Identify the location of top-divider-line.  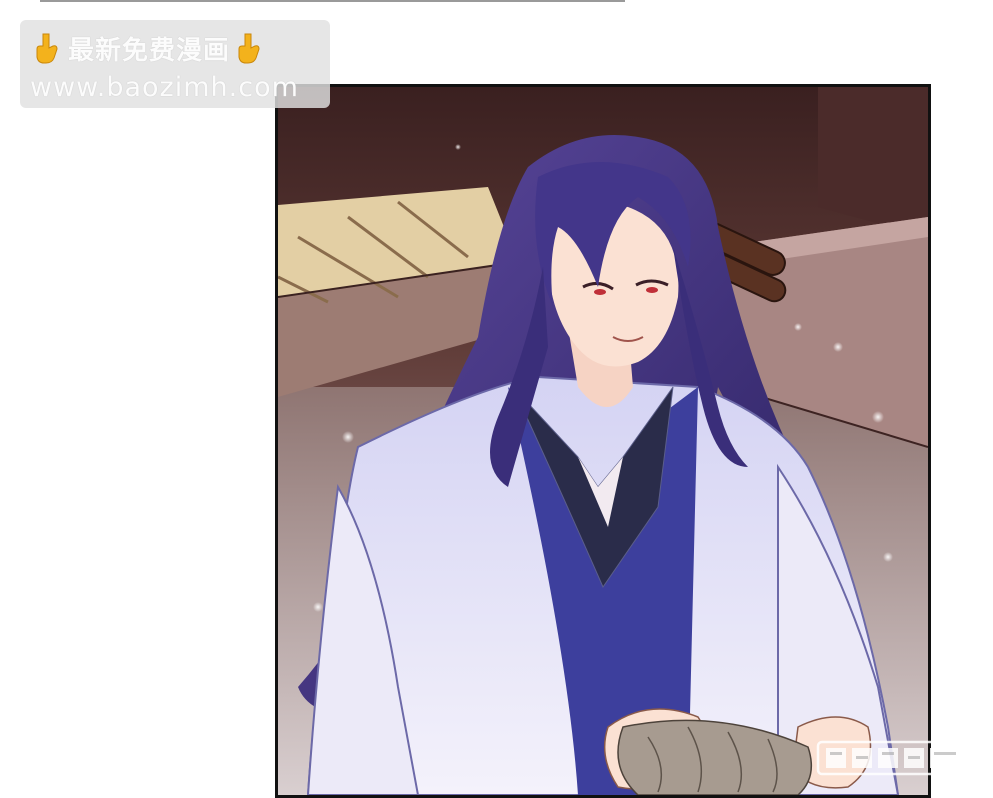
(332, 1).